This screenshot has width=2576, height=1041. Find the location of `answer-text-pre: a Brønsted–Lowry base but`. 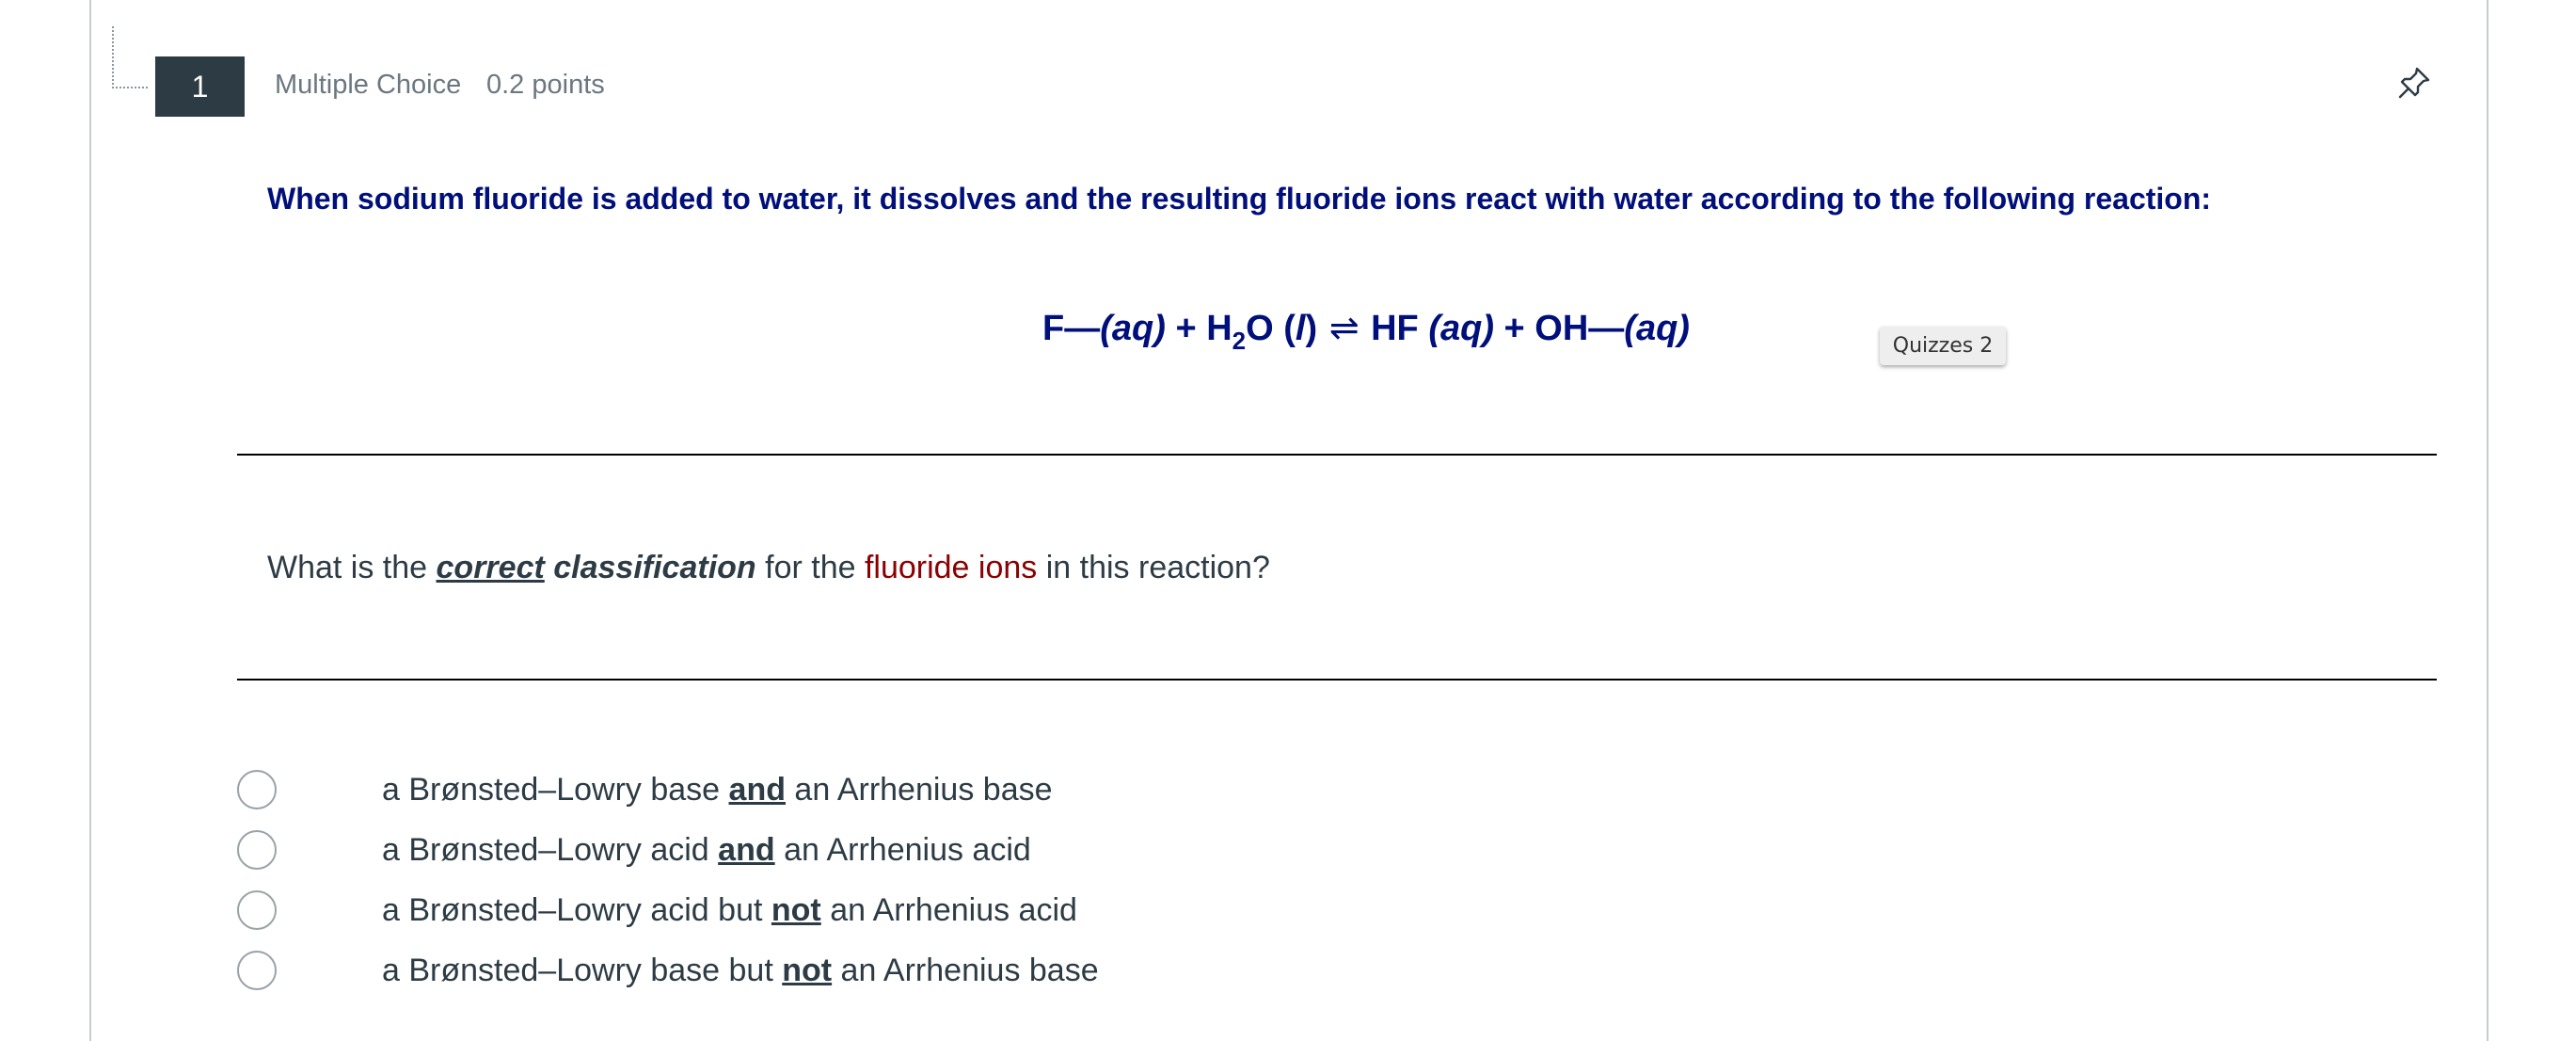

answer-text-pre: a Brønsted–Lowry base but is located at coordinates (582, 970).